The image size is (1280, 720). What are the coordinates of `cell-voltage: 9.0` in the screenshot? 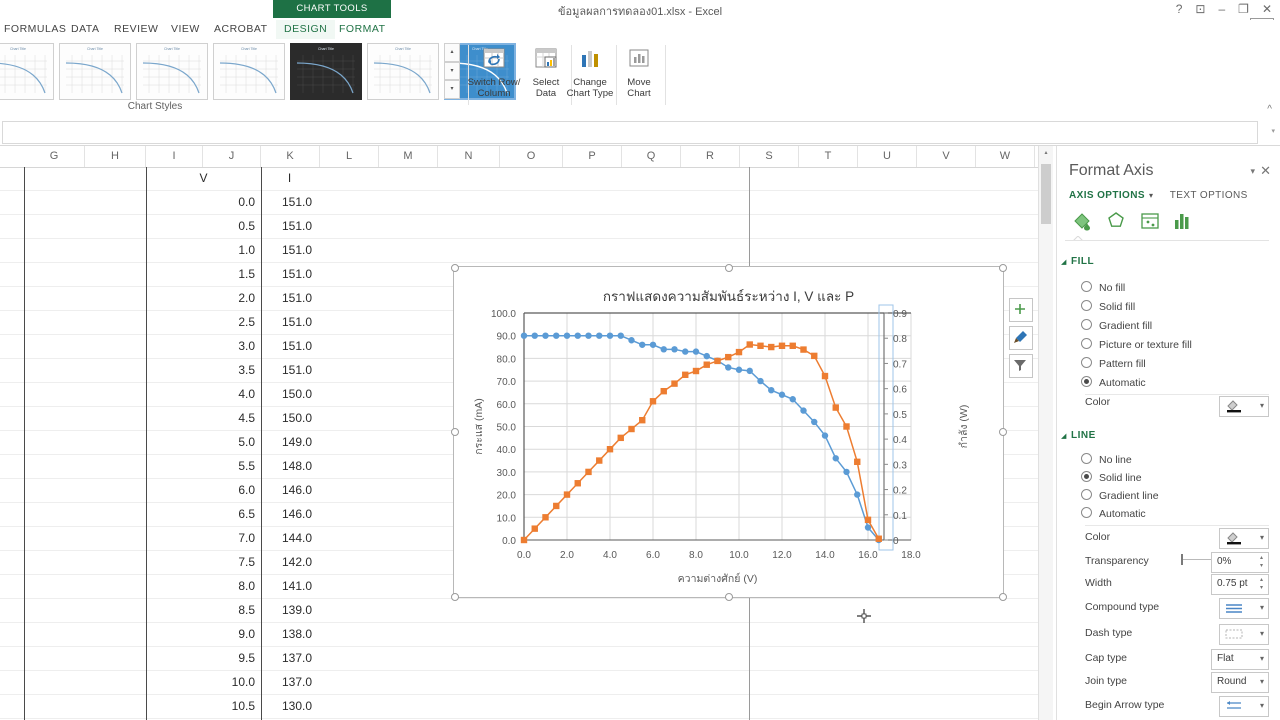 It's located at (203, 634).